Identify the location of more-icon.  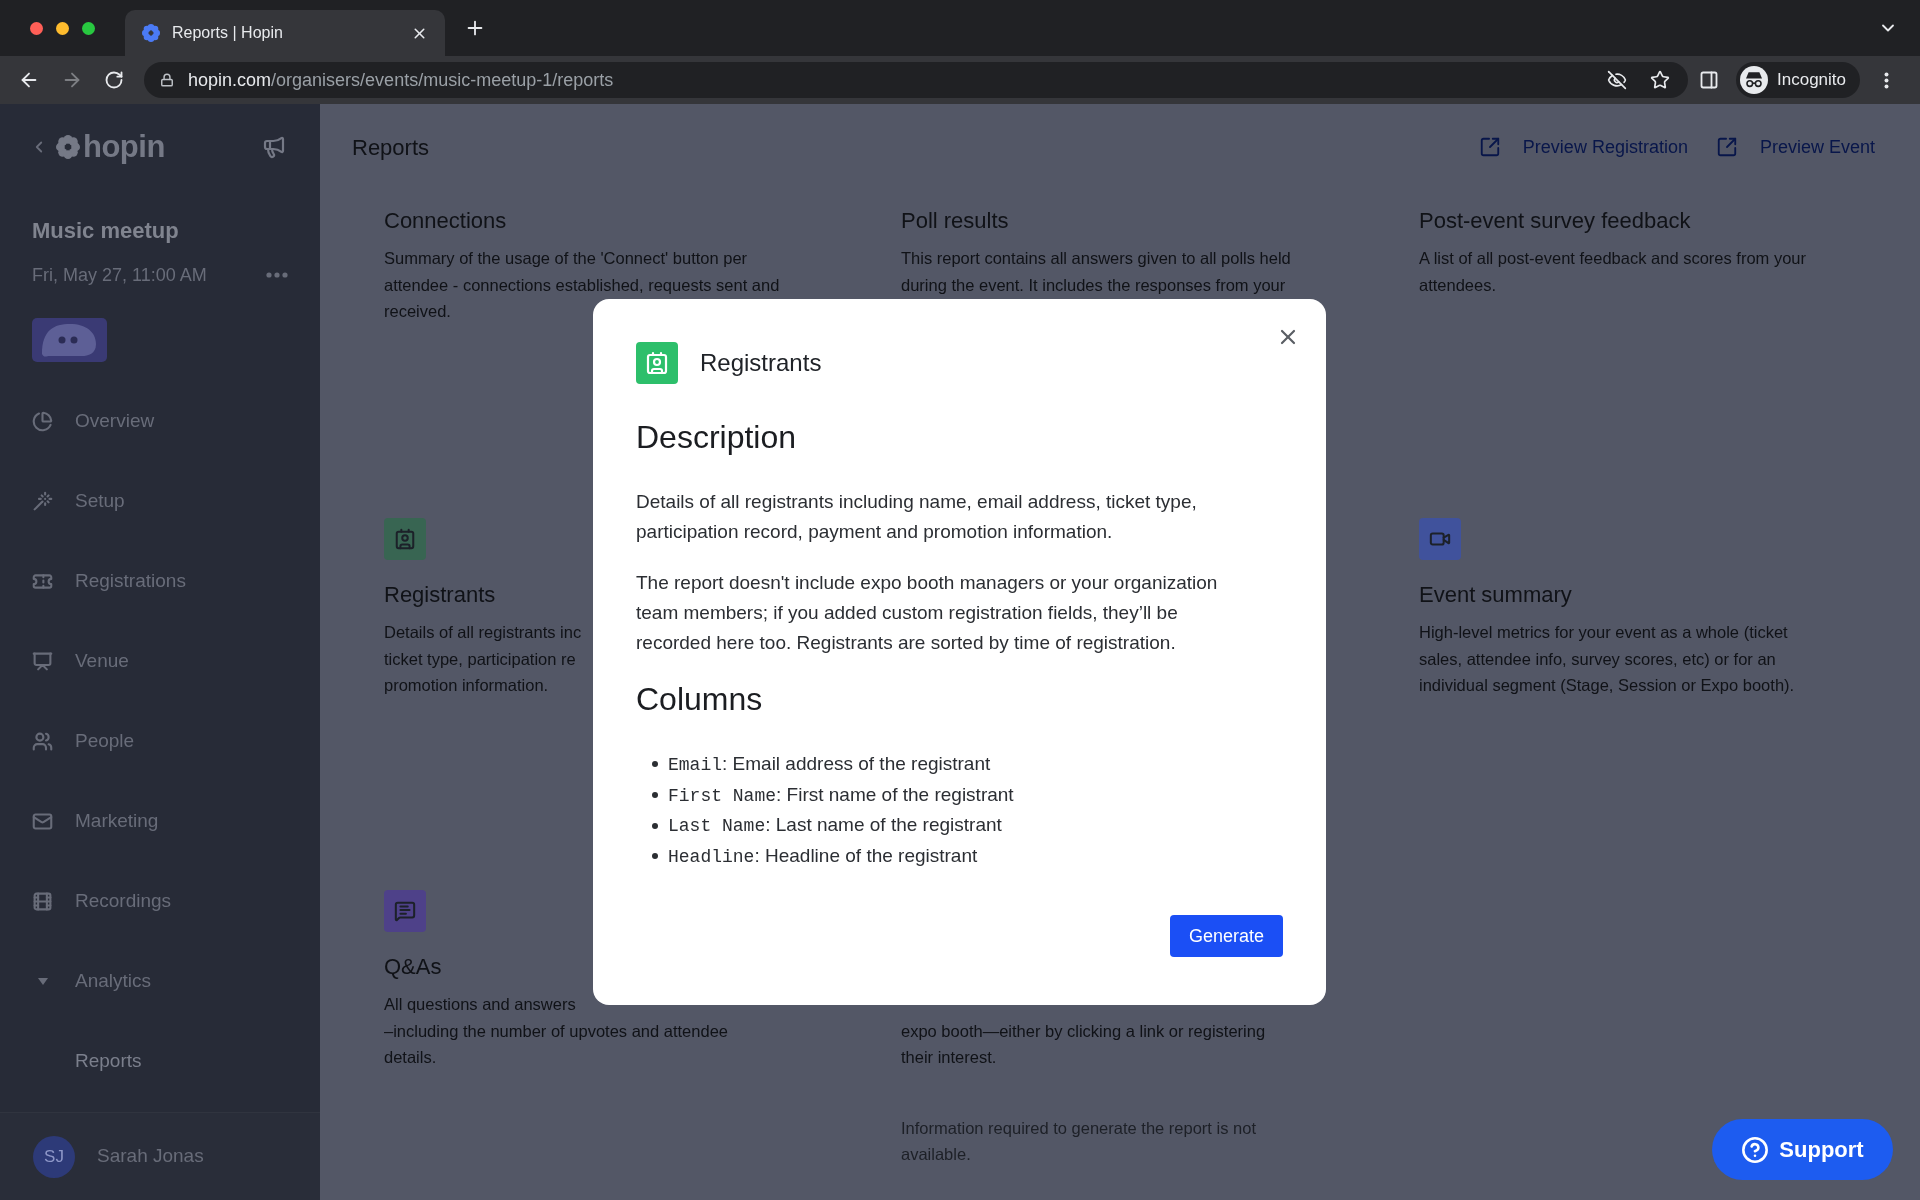
(277, 275).